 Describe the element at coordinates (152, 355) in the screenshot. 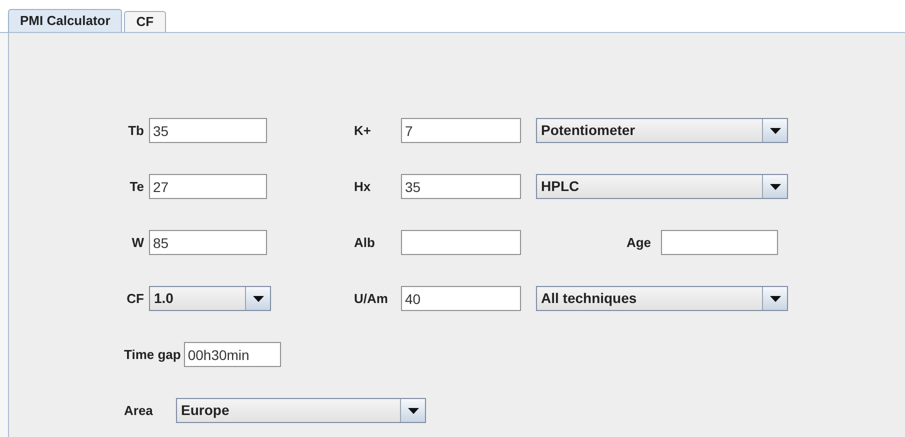

I see `field-label: Time gap` at that location.